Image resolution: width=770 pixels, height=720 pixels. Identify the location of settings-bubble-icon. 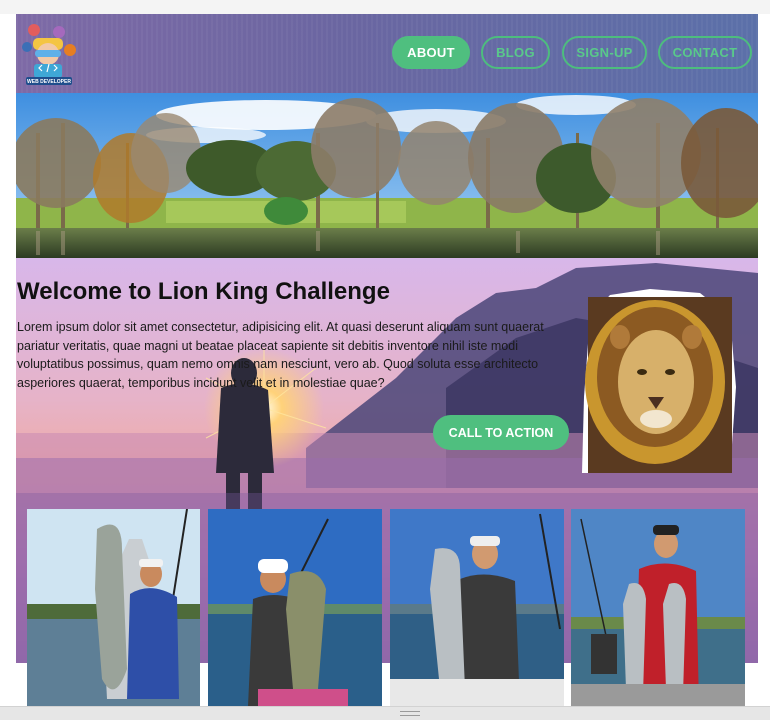
(27, 47).